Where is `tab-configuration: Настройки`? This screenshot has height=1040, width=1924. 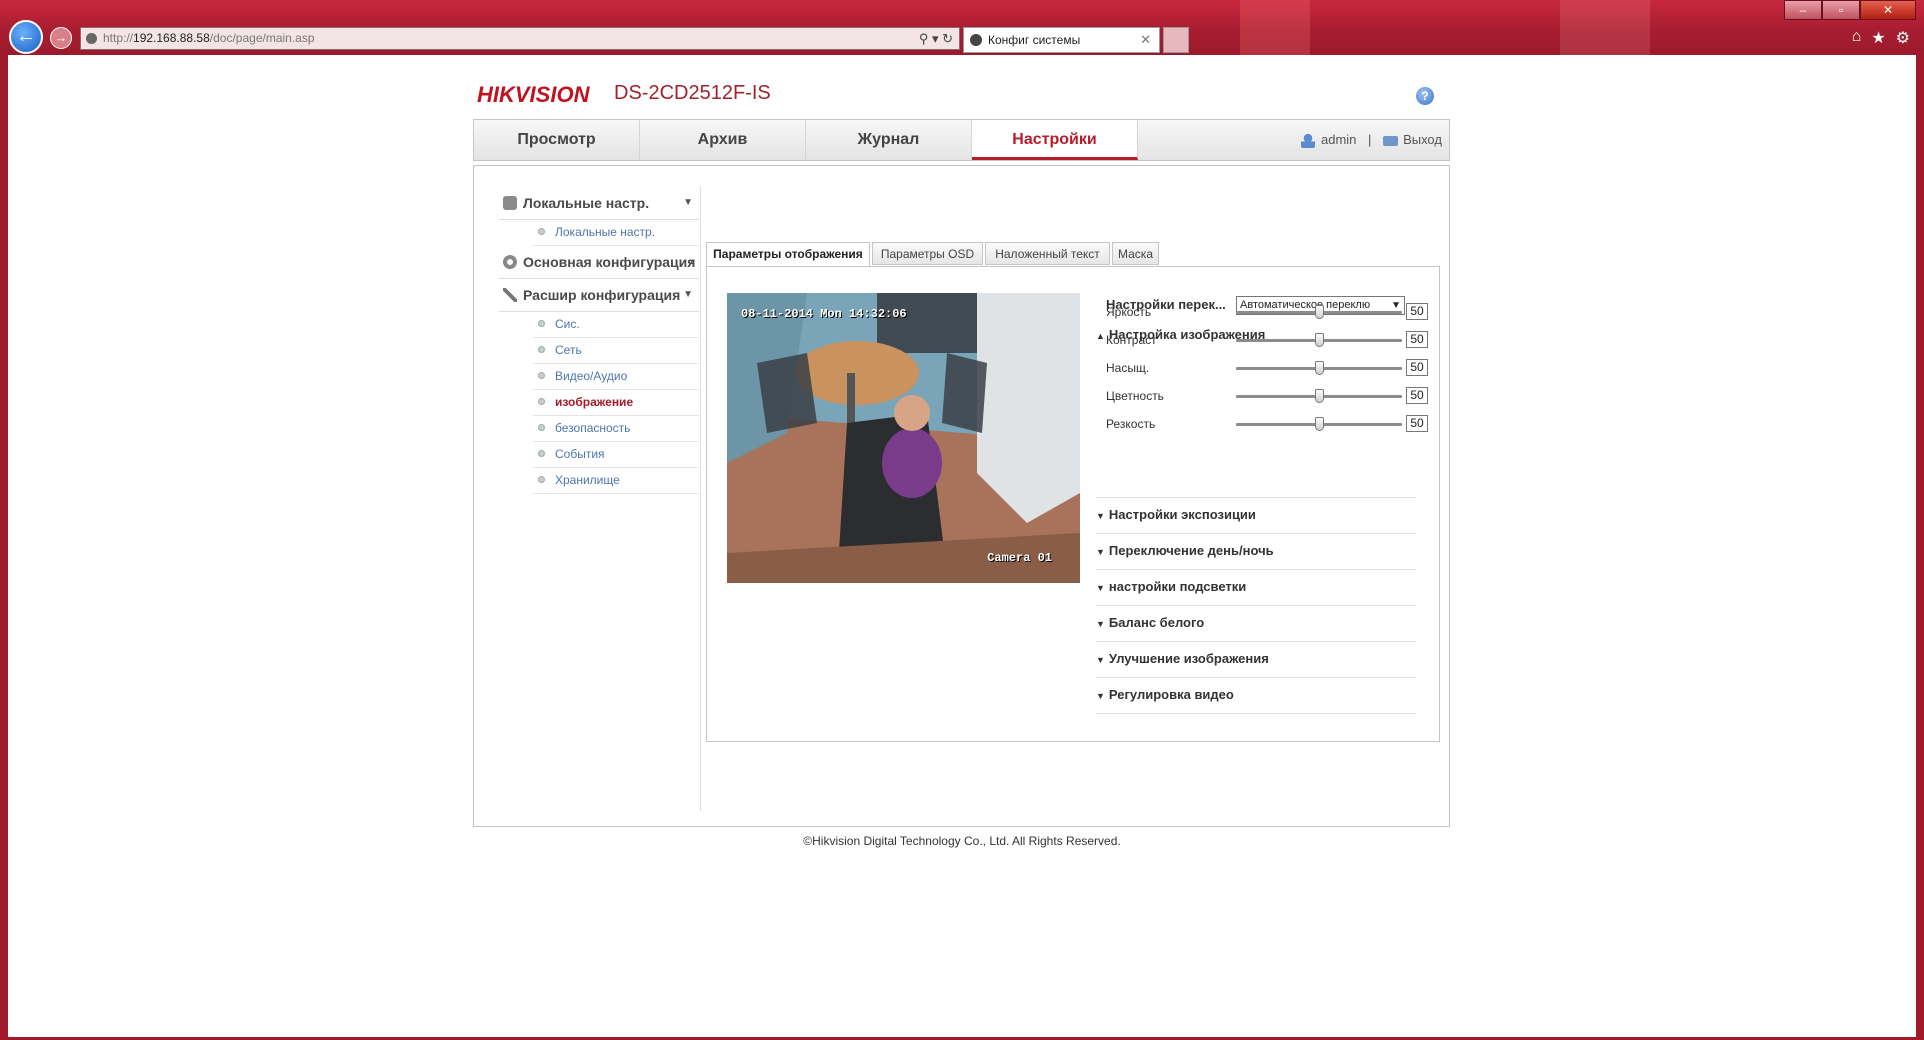 tab-configuration: Настройки is located at coordinates (1055, 140).